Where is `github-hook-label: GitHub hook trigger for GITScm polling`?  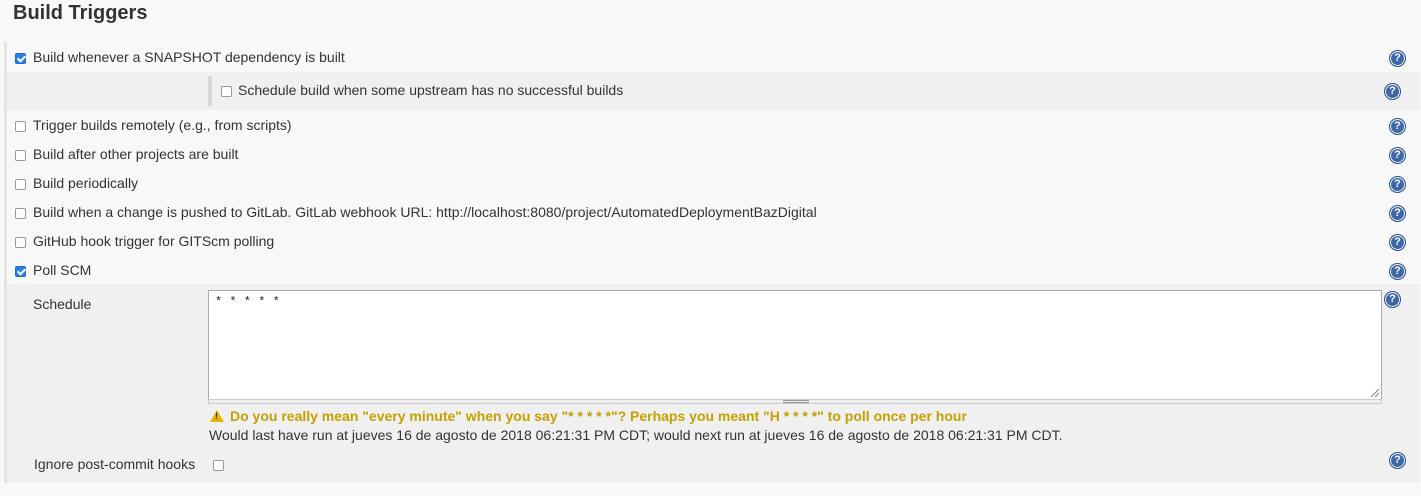
github-hook-label: GitHub hook trigger for GITScm polling is located at coordinates (154, 241).